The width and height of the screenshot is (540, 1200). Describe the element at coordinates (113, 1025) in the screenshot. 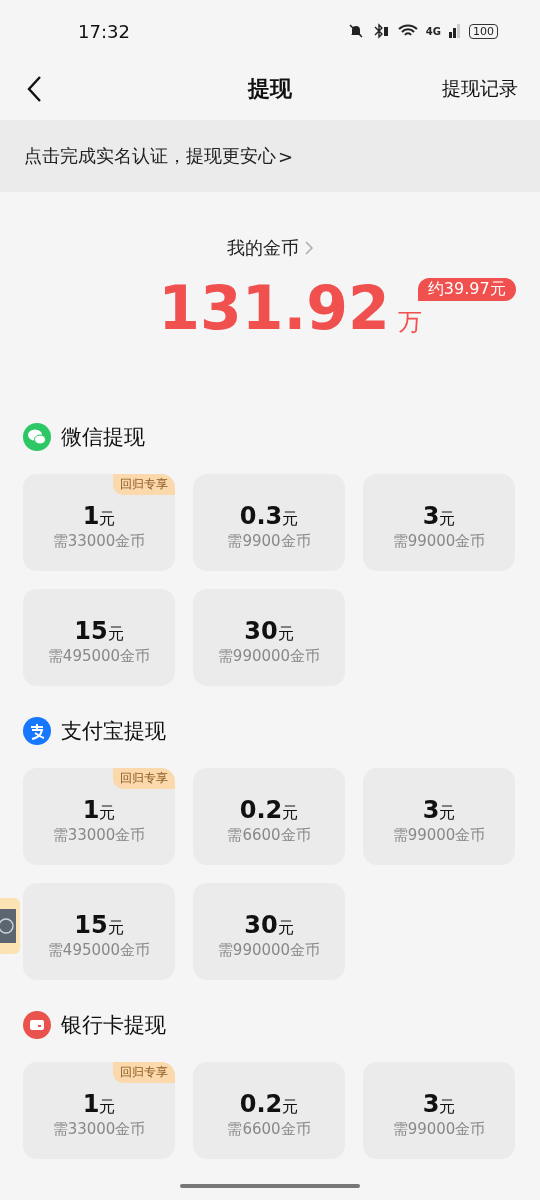

I see `section-title: 银行卡提现` at that location.